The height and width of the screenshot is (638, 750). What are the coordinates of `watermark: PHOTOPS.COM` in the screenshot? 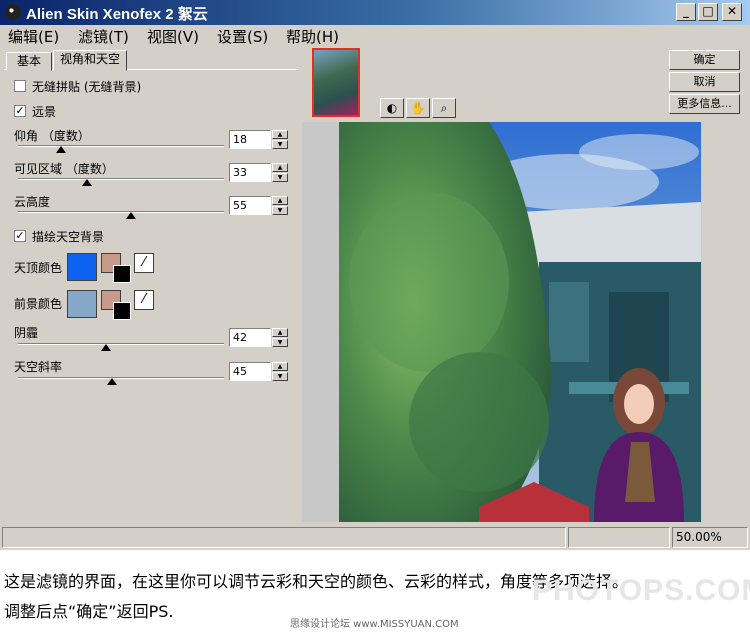 It's located at (641, 590).